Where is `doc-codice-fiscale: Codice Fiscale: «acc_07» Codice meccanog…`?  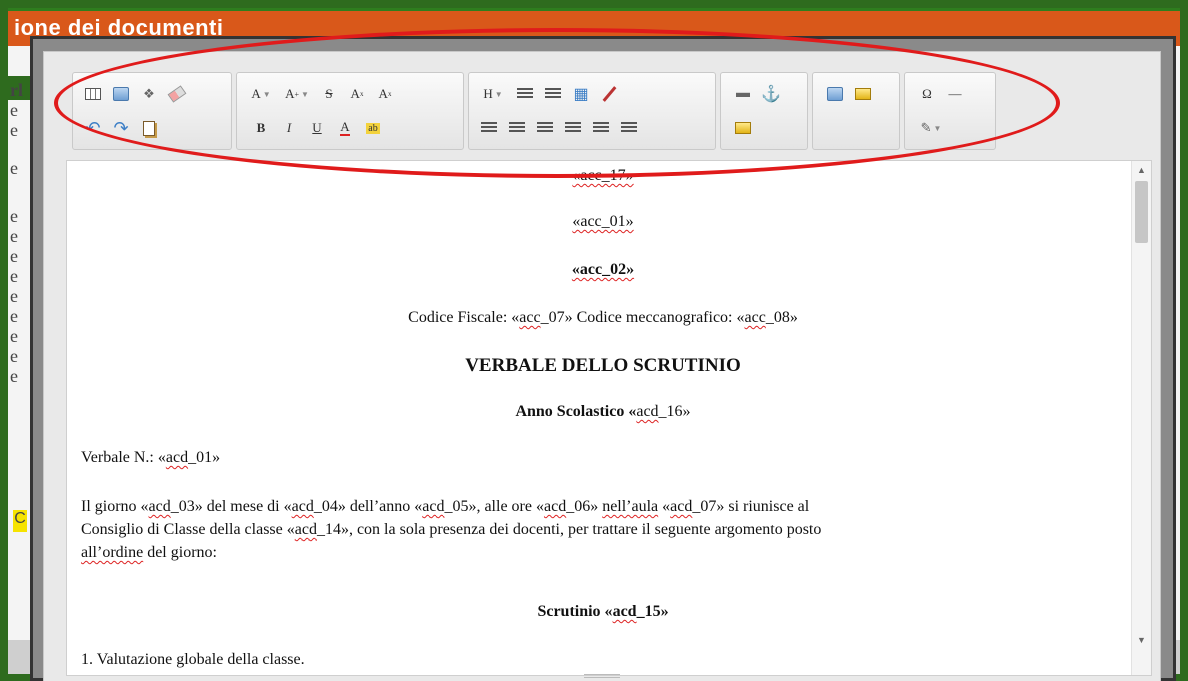 doc-codice-fiscale: Codice Fiscale: «acc_07» Codice meccanog… is located at coordinates (603, 318).